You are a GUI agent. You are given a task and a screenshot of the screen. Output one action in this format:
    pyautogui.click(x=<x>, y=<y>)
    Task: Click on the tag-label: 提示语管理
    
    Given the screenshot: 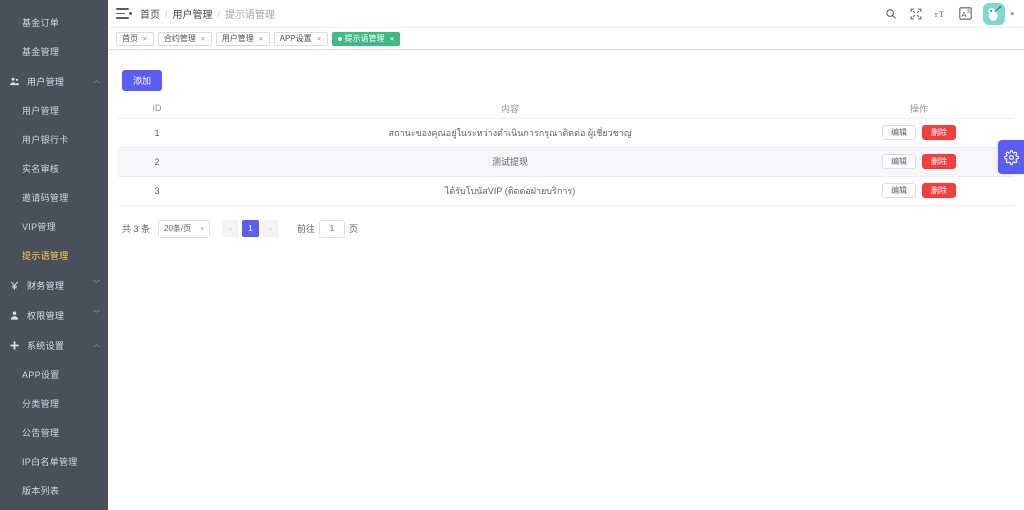 What is the action you would take?
    pyautogui.click(x=364, y=38)
    